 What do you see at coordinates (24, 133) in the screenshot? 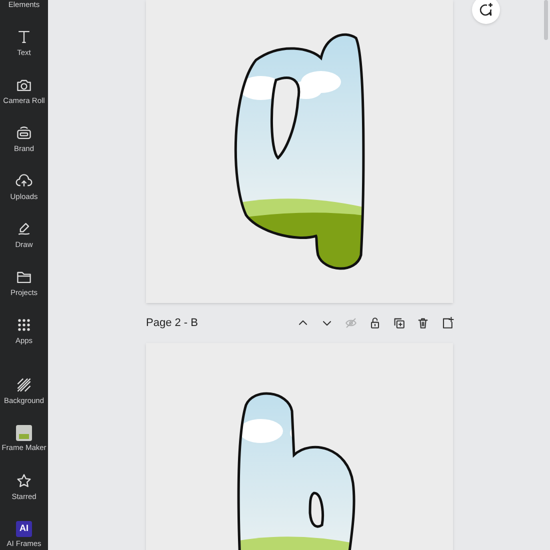
I see `briefcase-icon` at bounding box center [24, 133].